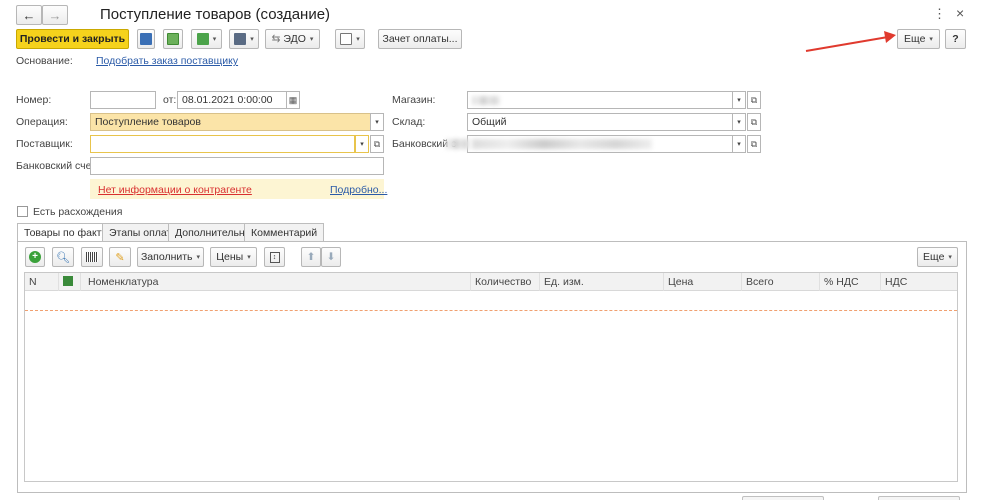 Image resolution: width=1000 pixels, height=500 pixels. I want to click on edo-button: ⇆ ЭДО ▾, so click(292, 39).